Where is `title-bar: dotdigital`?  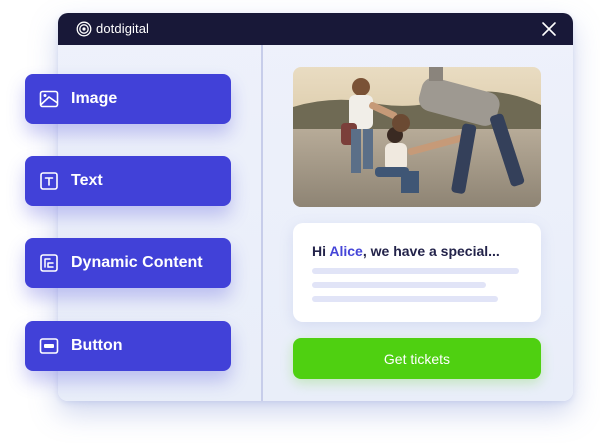 title-bar: dotdigital is located at coordinates (315, 29).